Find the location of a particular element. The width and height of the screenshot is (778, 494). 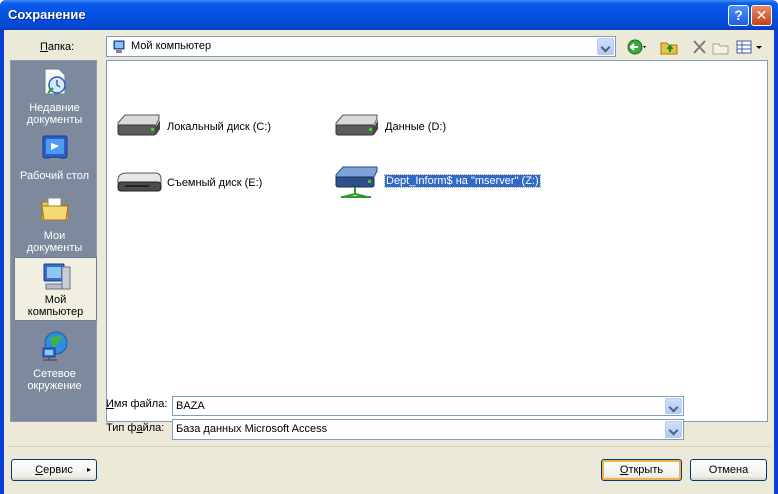

open-button: Открыть is located at coordinates (641, 470).